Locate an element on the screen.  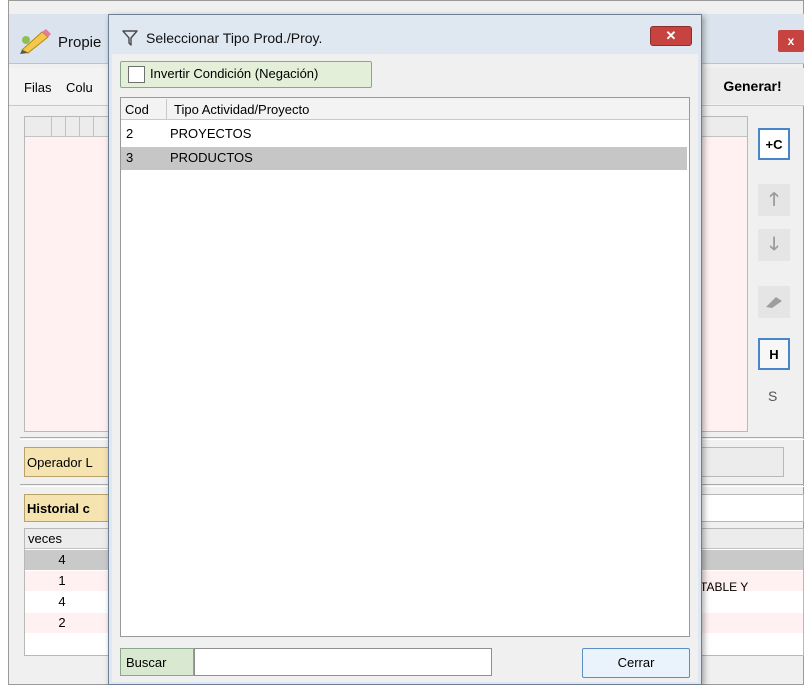
erase-button is located at coordinates (774, 302).